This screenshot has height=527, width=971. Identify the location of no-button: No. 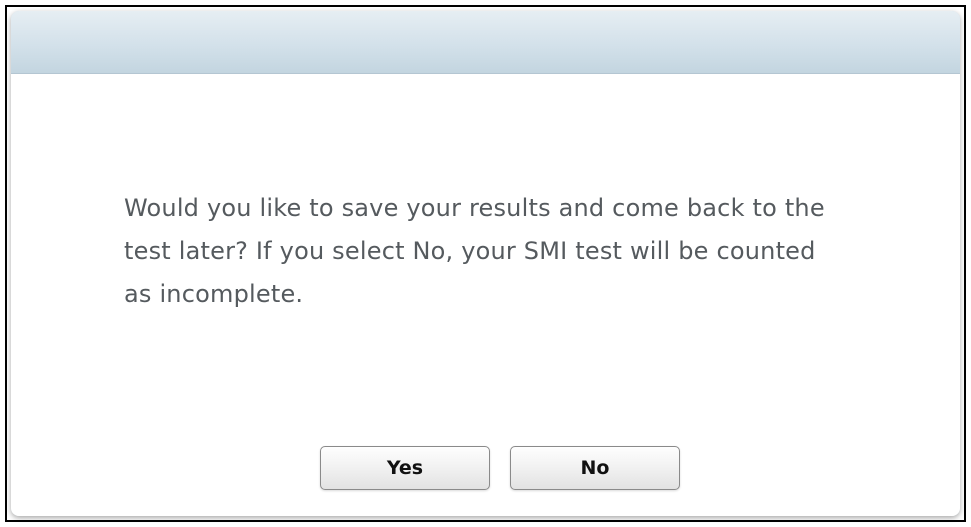
(595, 468).